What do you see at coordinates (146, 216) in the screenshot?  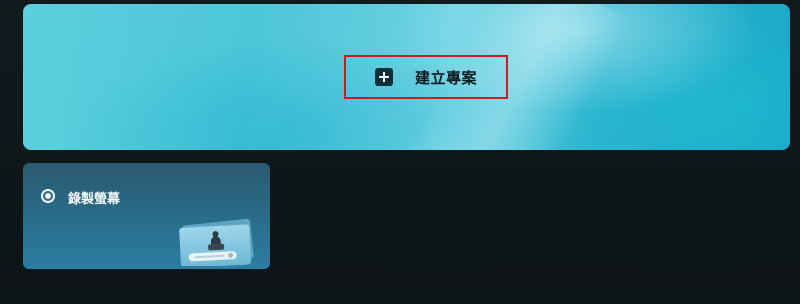 I see `screen-recording-card: 錄製螢幕` at bounding box center [146, 216].